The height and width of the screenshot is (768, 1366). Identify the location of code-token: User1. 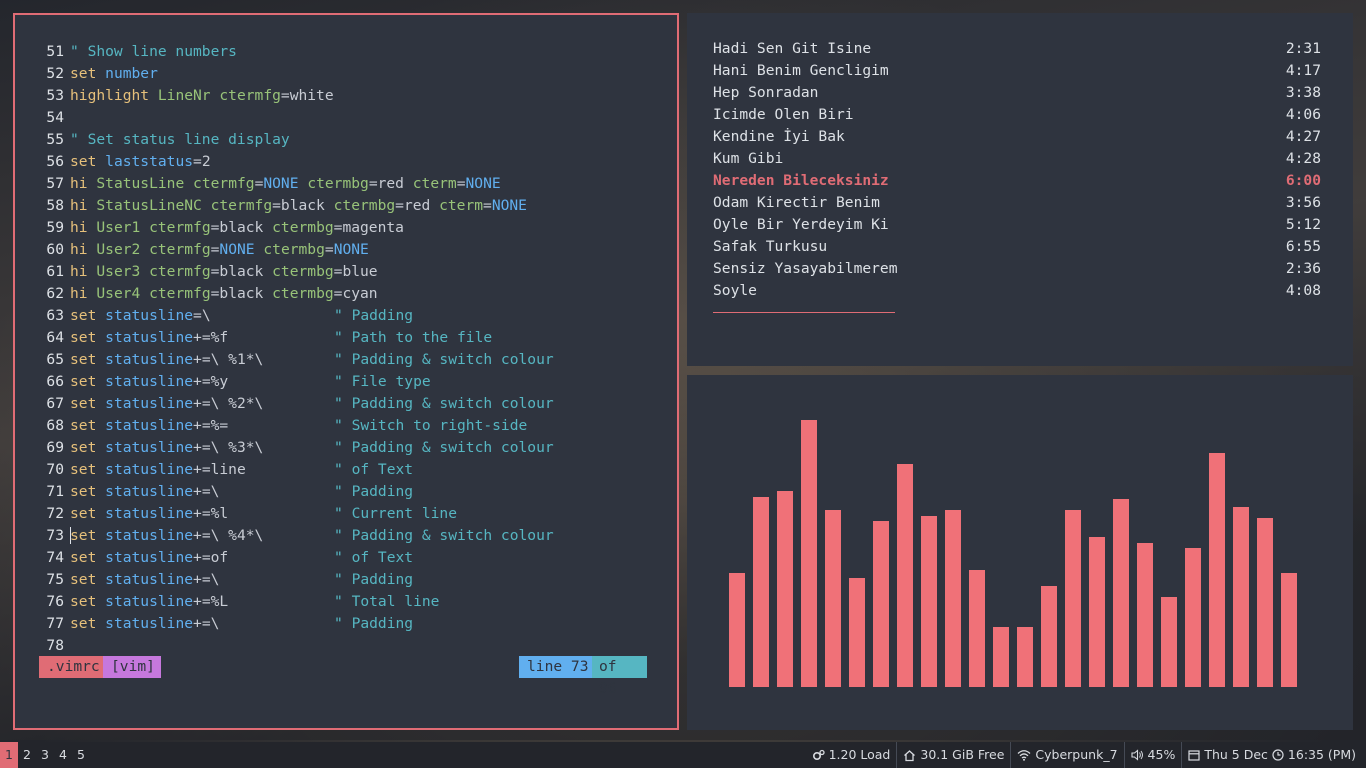
(118, 227).